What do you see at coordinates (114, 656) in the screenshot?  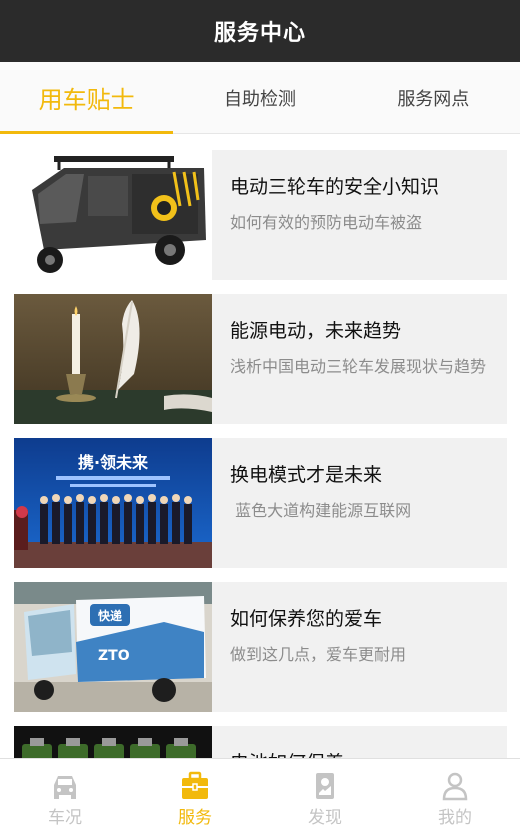 I see `brand-text: ZTO` at bounding box center [114, 656].